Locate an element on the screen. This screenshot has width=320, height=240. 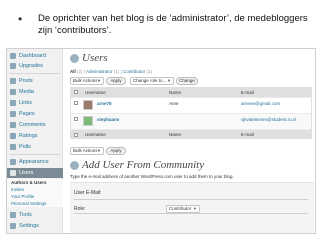
sidebar-item-label: Settings is located at coordinates (29, 226).